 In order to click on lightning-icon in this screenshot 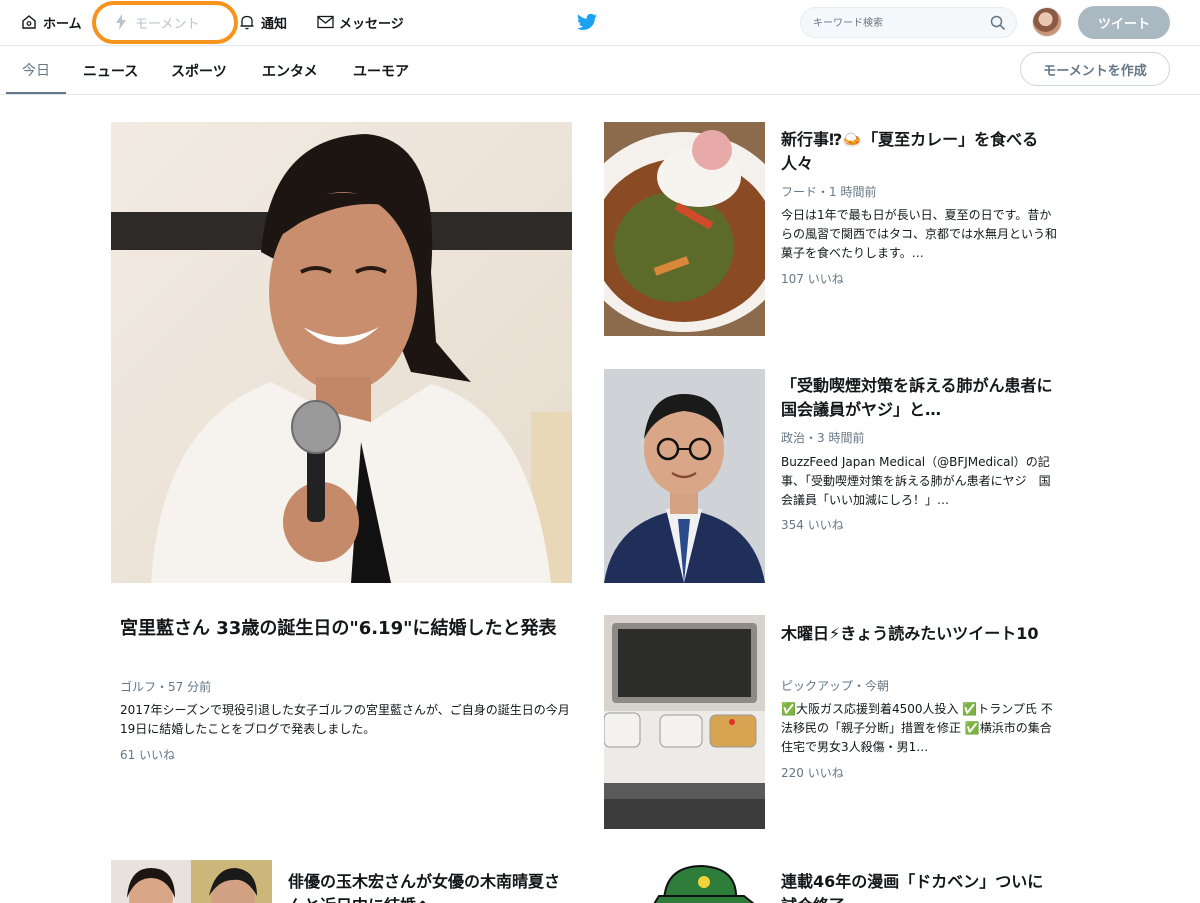, I will do `click(121, 22)`.